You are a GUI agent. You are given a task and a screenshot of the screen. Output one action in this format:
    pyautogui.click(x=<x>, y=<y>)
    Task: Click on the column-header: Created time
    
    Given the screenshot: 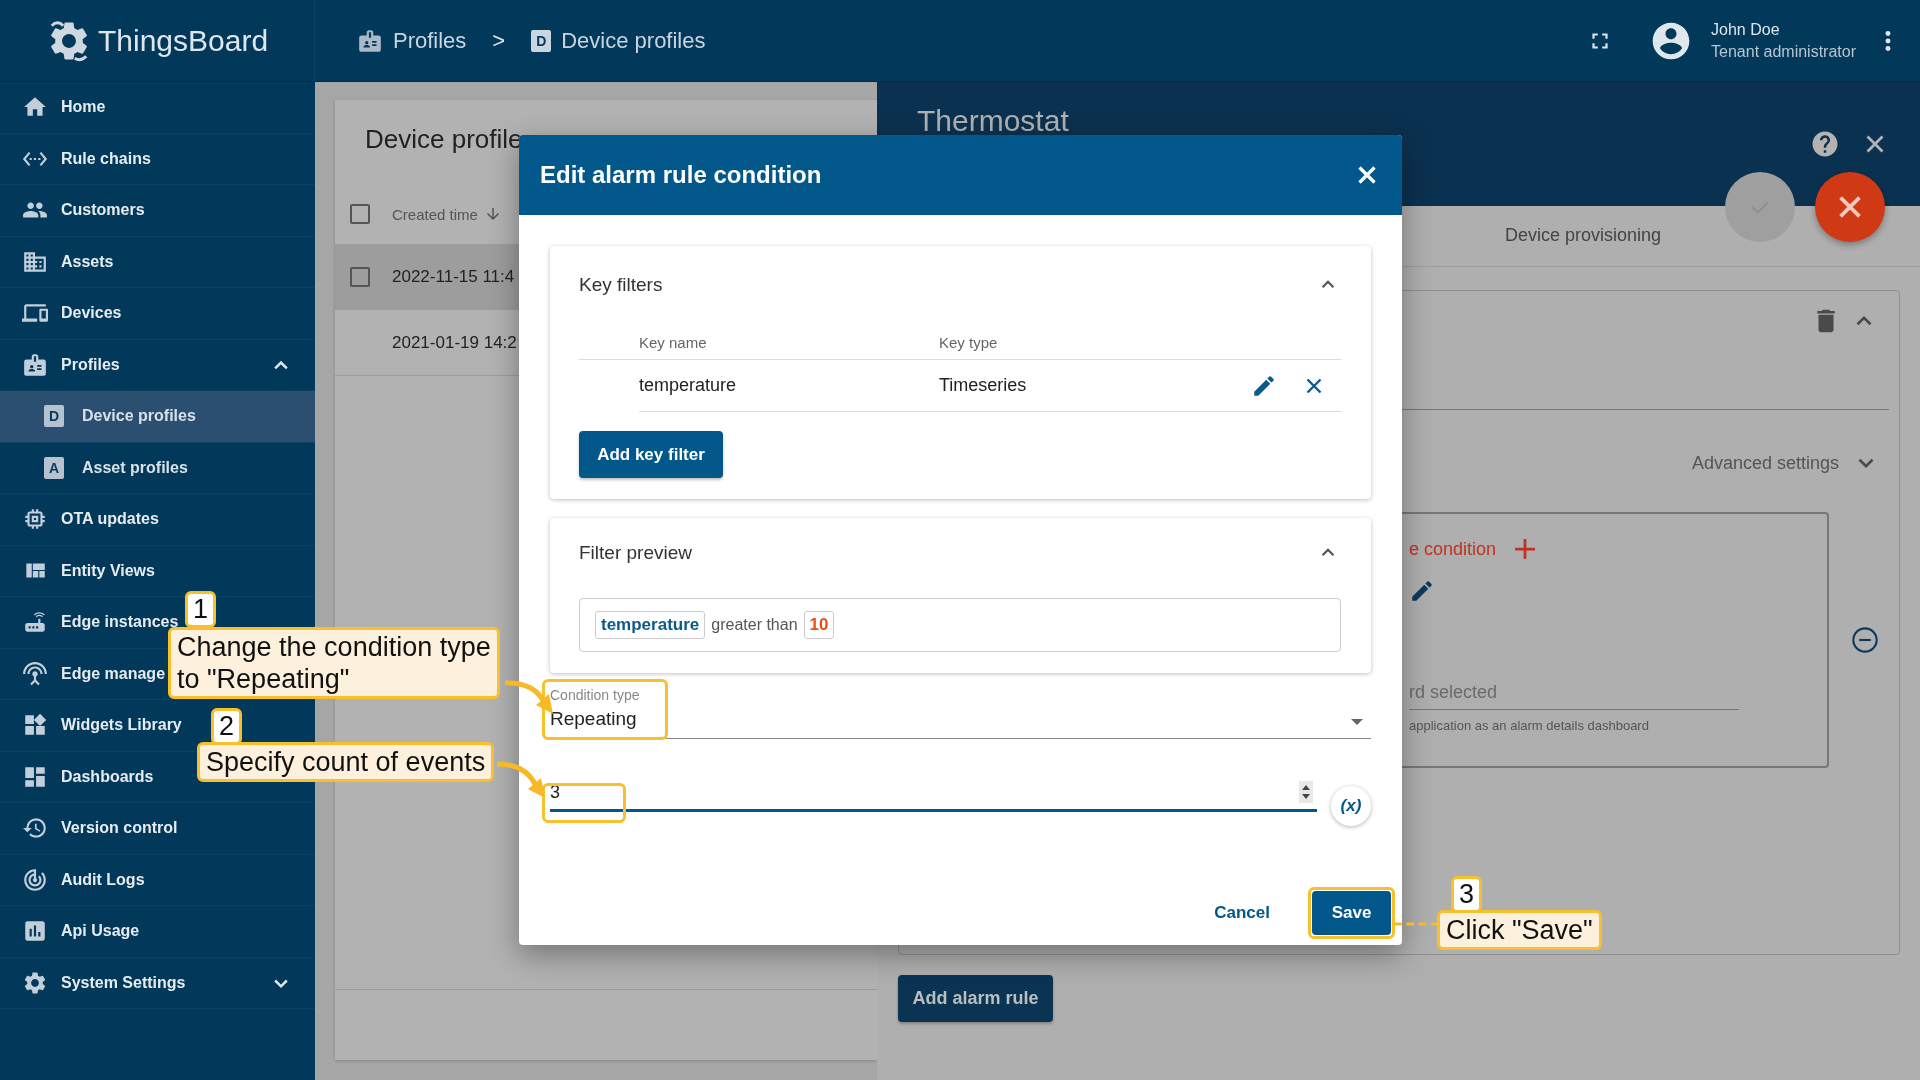 What is the action you would take?
    pyautogui.click(x=435, y=214)
    